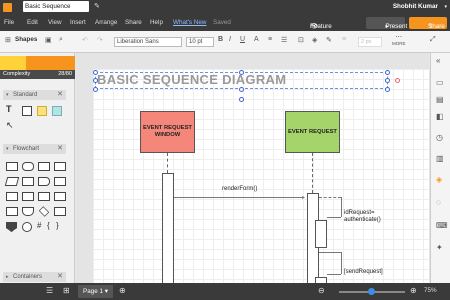 The height and width of the screenshot is (300, 450). Describe the element at coordinates (49, 290) in the screenshot. I see `list-view-icon: ☰` at that location.